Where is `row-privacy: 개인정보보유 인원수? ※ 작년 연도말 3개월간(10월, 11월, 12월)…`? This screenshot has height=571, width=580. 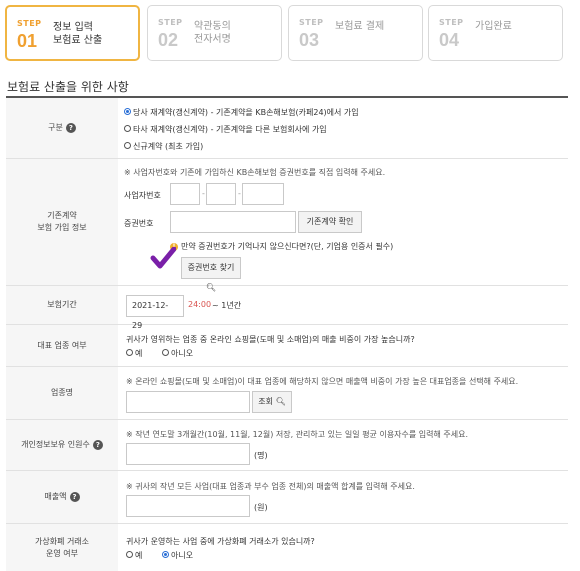
row-privacy: 개인정보보유 인원수? ※ 작년 연도말 3개월간(10월, 11월, 12월)… is located at coordinates (287, 445).